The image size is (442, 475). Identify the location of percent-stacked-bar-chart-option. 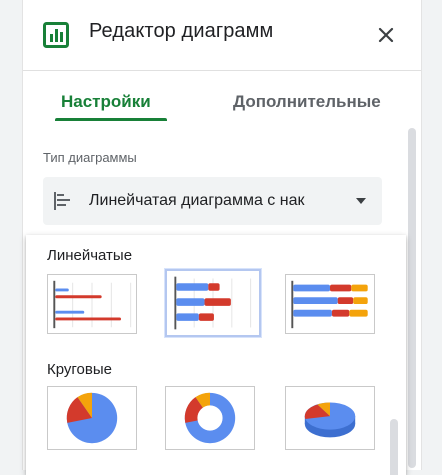
(330, 304).